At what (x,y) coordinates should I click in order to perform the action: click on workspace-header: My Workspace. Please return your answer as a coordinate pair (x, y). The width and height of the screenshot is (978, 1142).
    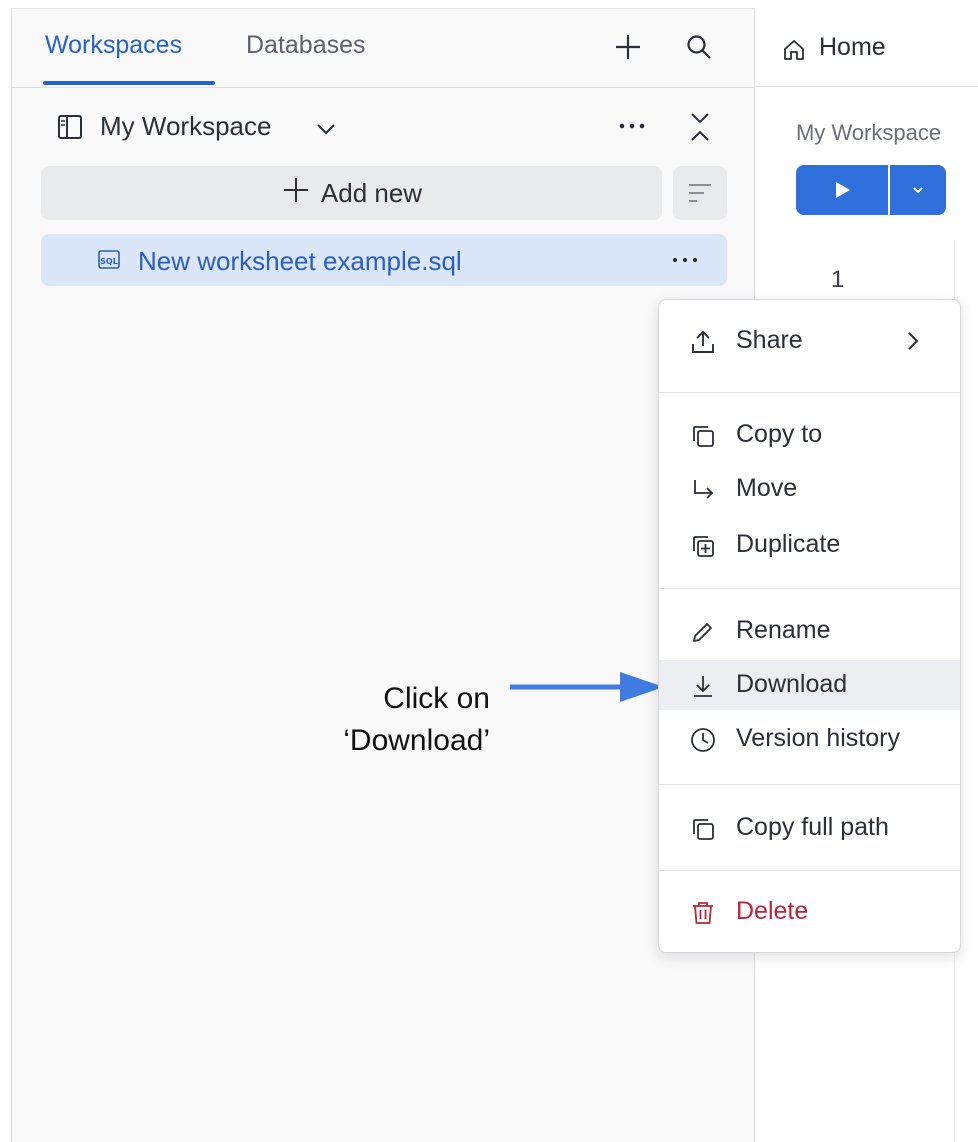
    Looking at the image, I should click on (383, 127).